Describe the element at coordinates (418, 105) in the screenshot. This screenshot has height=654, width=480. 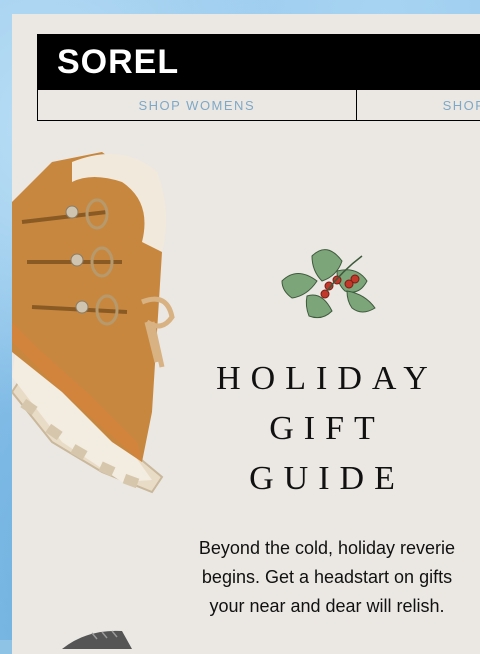
I see `nav-link-shop: SHOP` at that location.